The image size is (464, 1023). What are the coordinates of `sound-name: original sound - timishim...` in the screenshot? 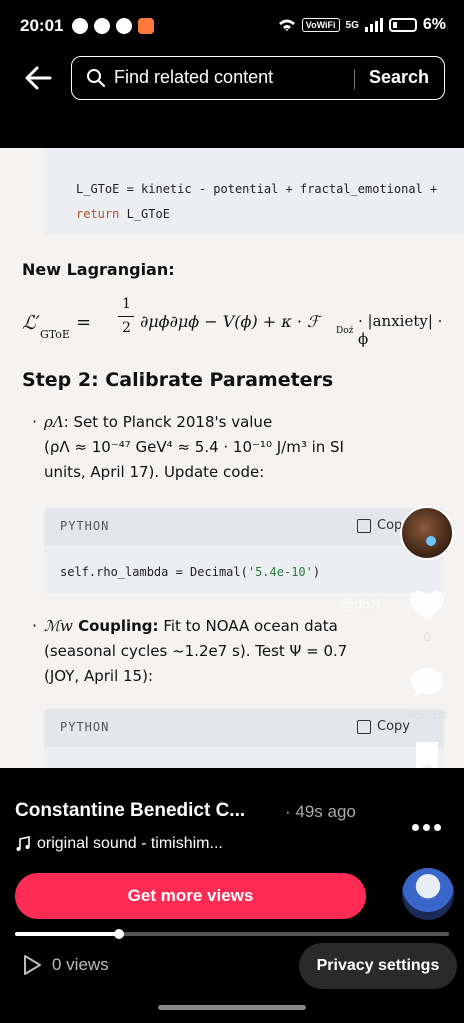 It's located at (130, 843).